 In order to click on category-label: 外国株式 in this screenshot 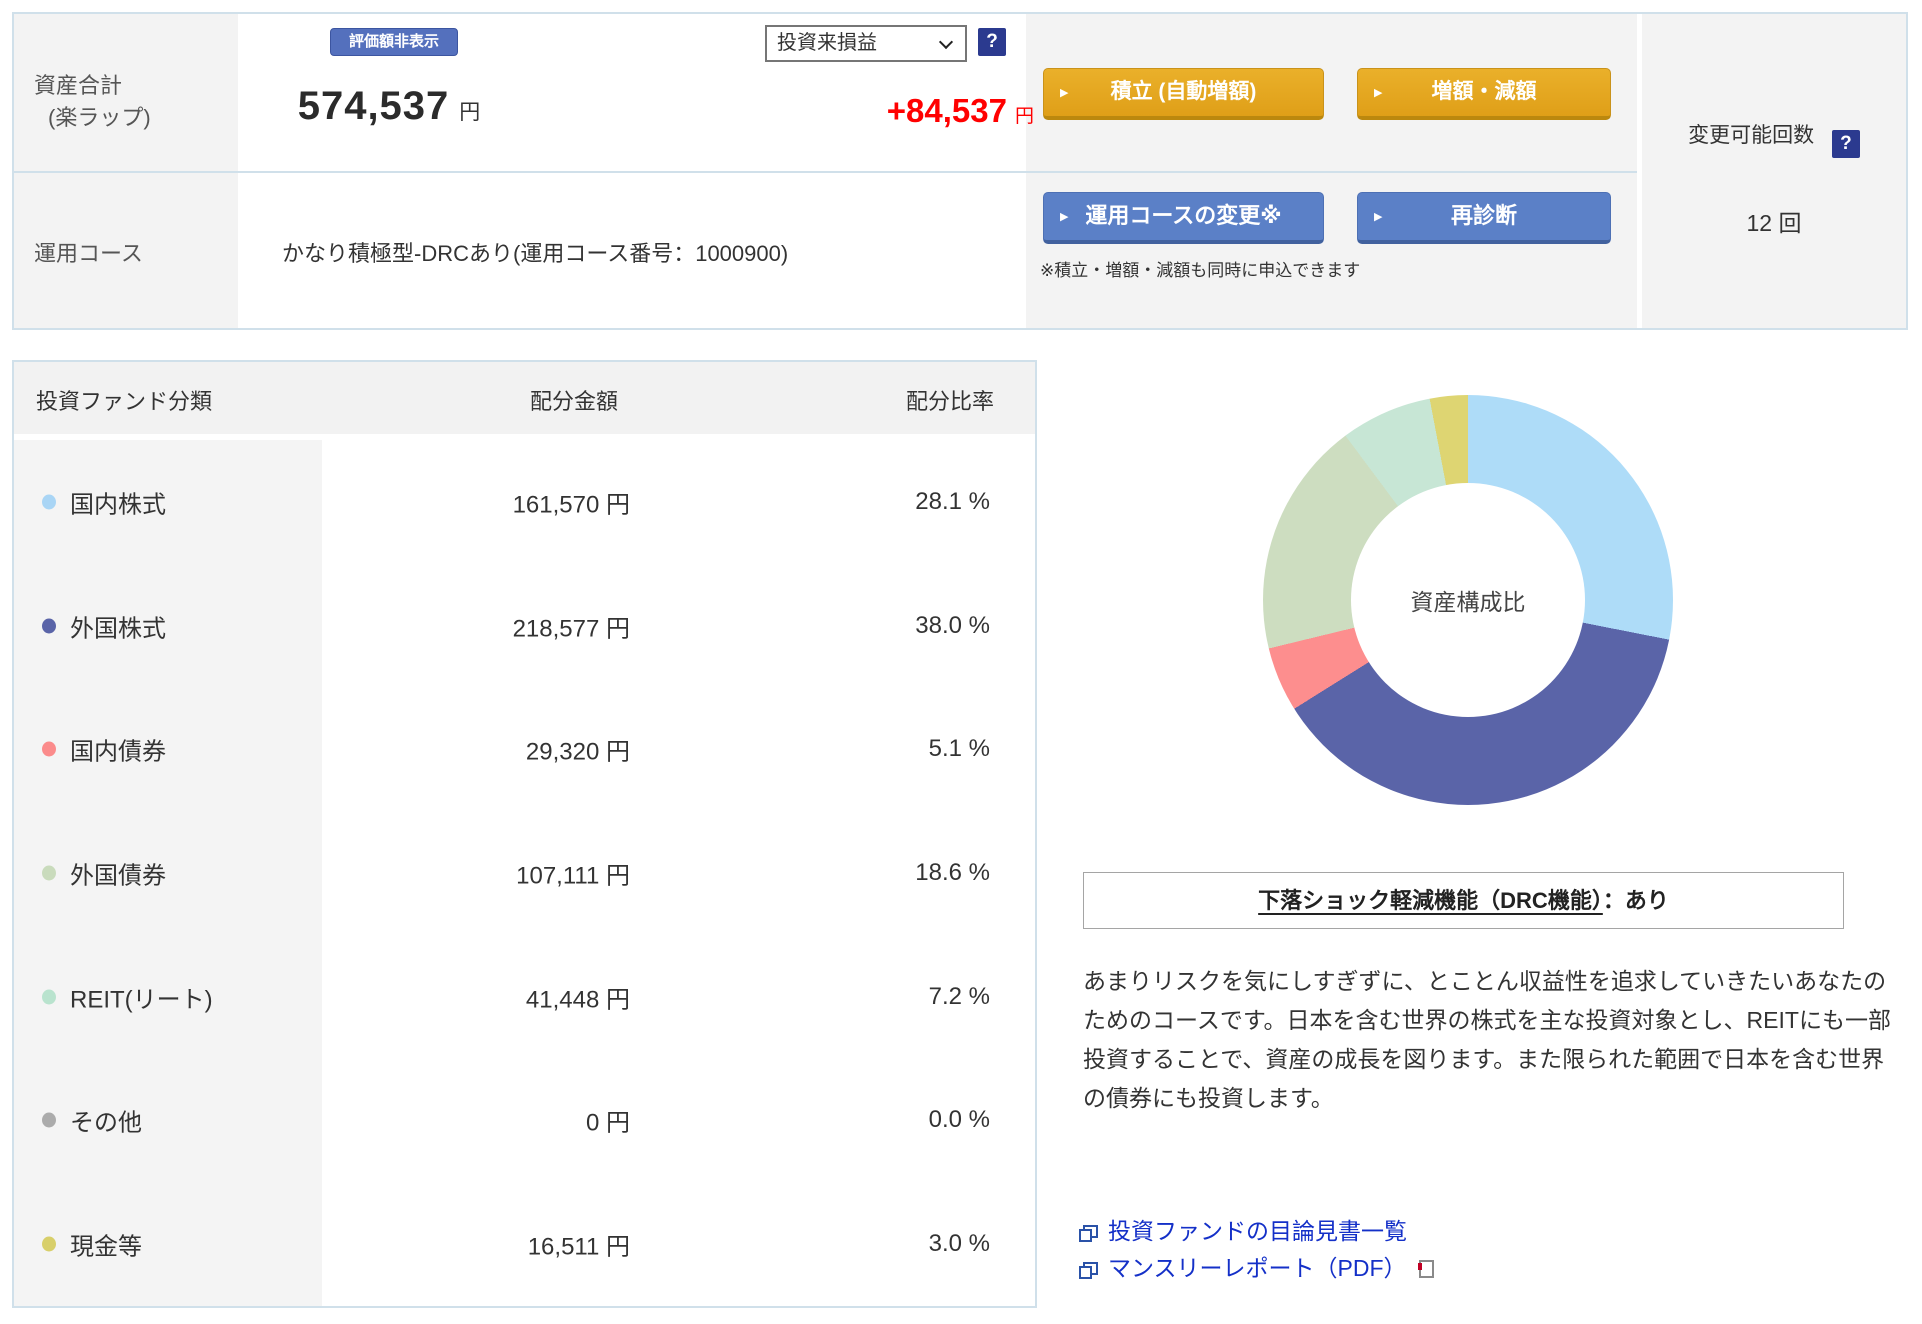, I will do `click(118, 629)`.